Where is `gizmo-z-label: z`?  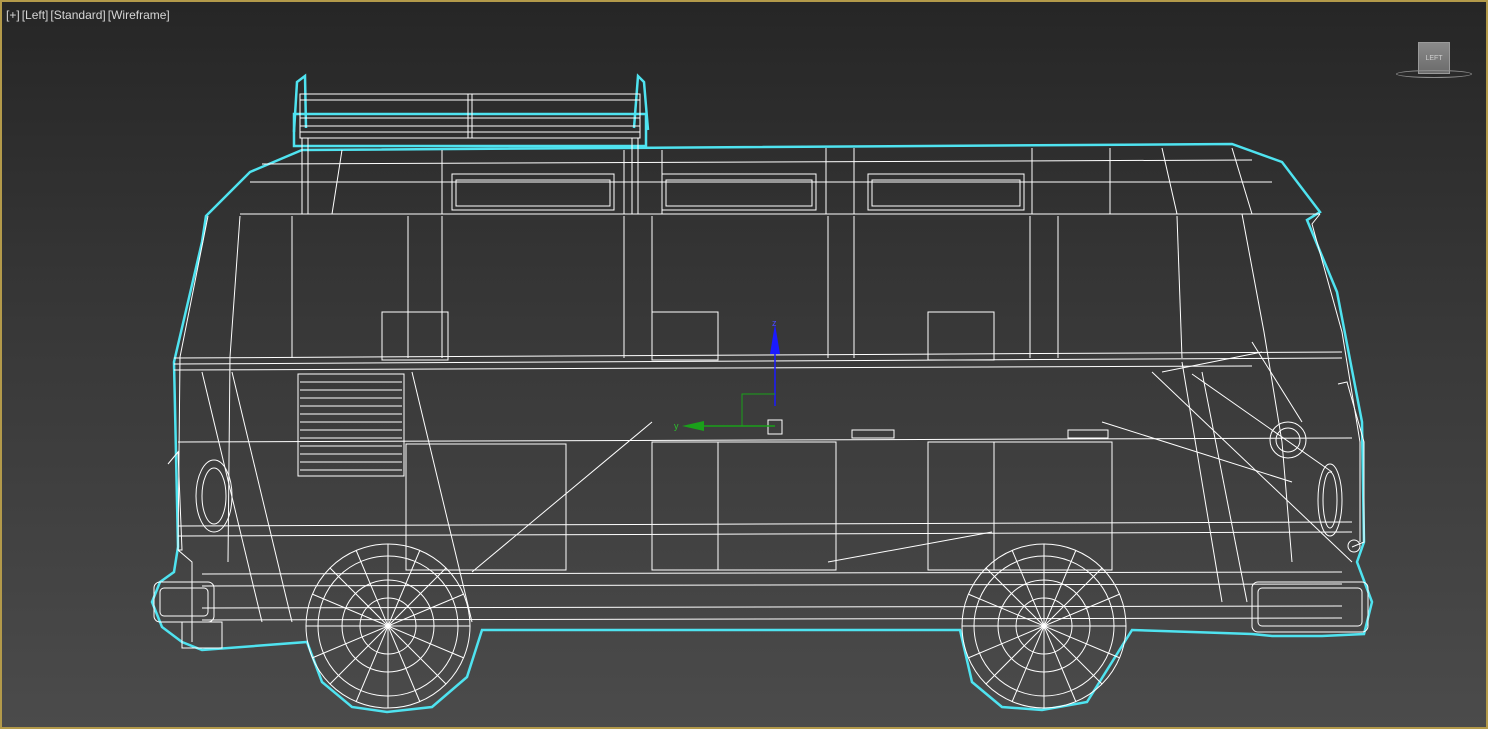
gizmo-z-label: z is located at coordinates (774, 323).